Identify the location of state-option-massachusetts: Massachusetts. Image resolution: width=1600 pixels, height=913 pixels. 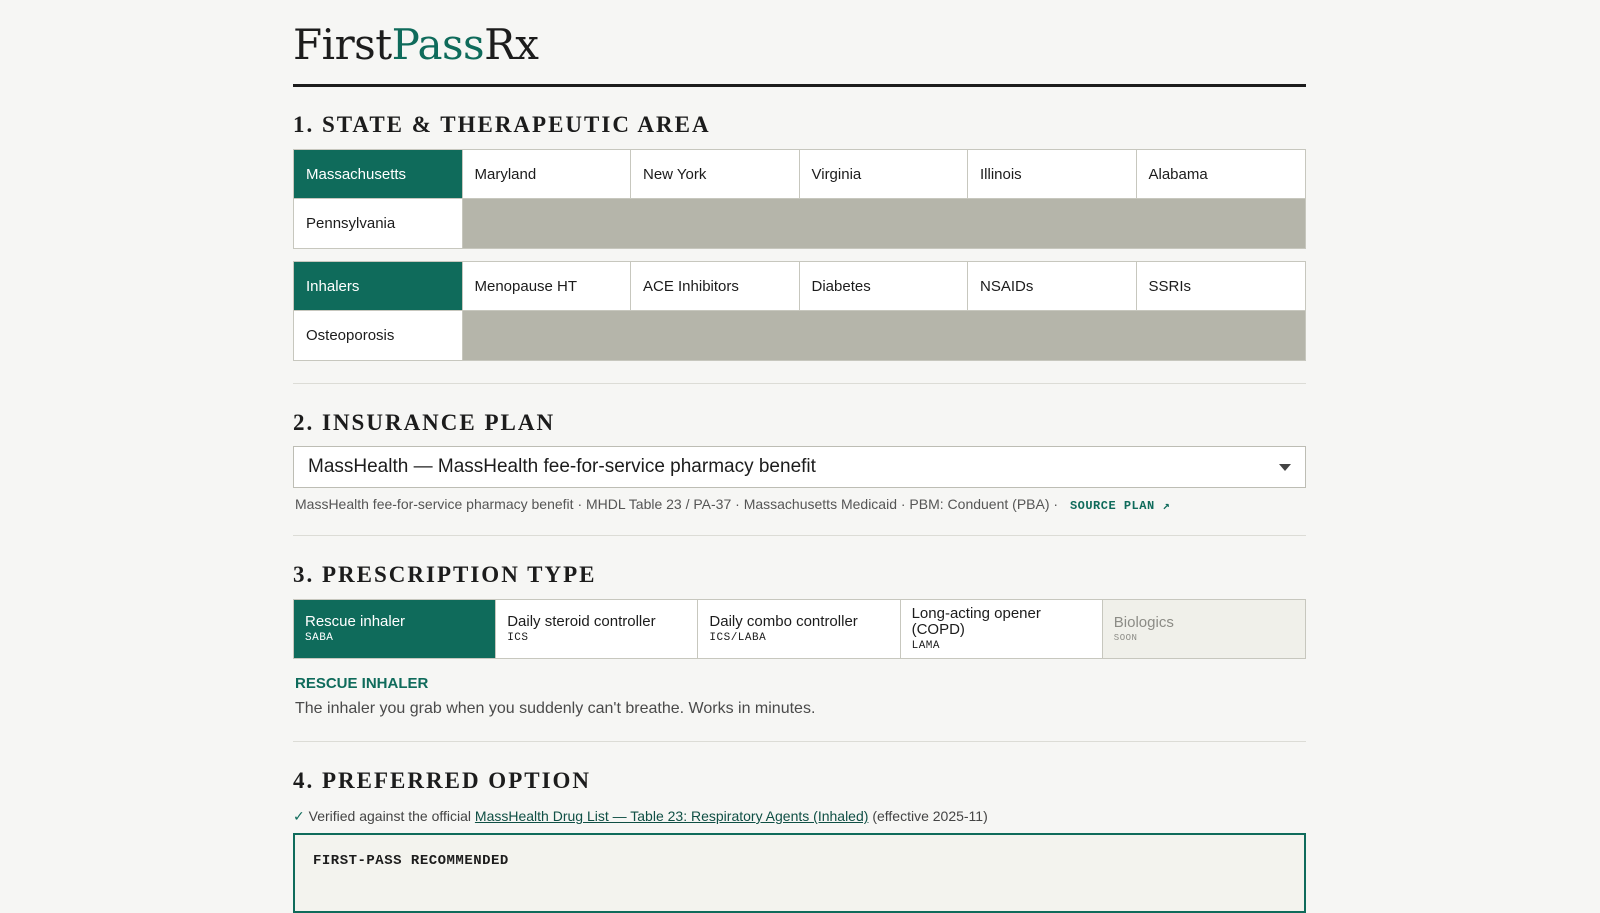
(378, 174).